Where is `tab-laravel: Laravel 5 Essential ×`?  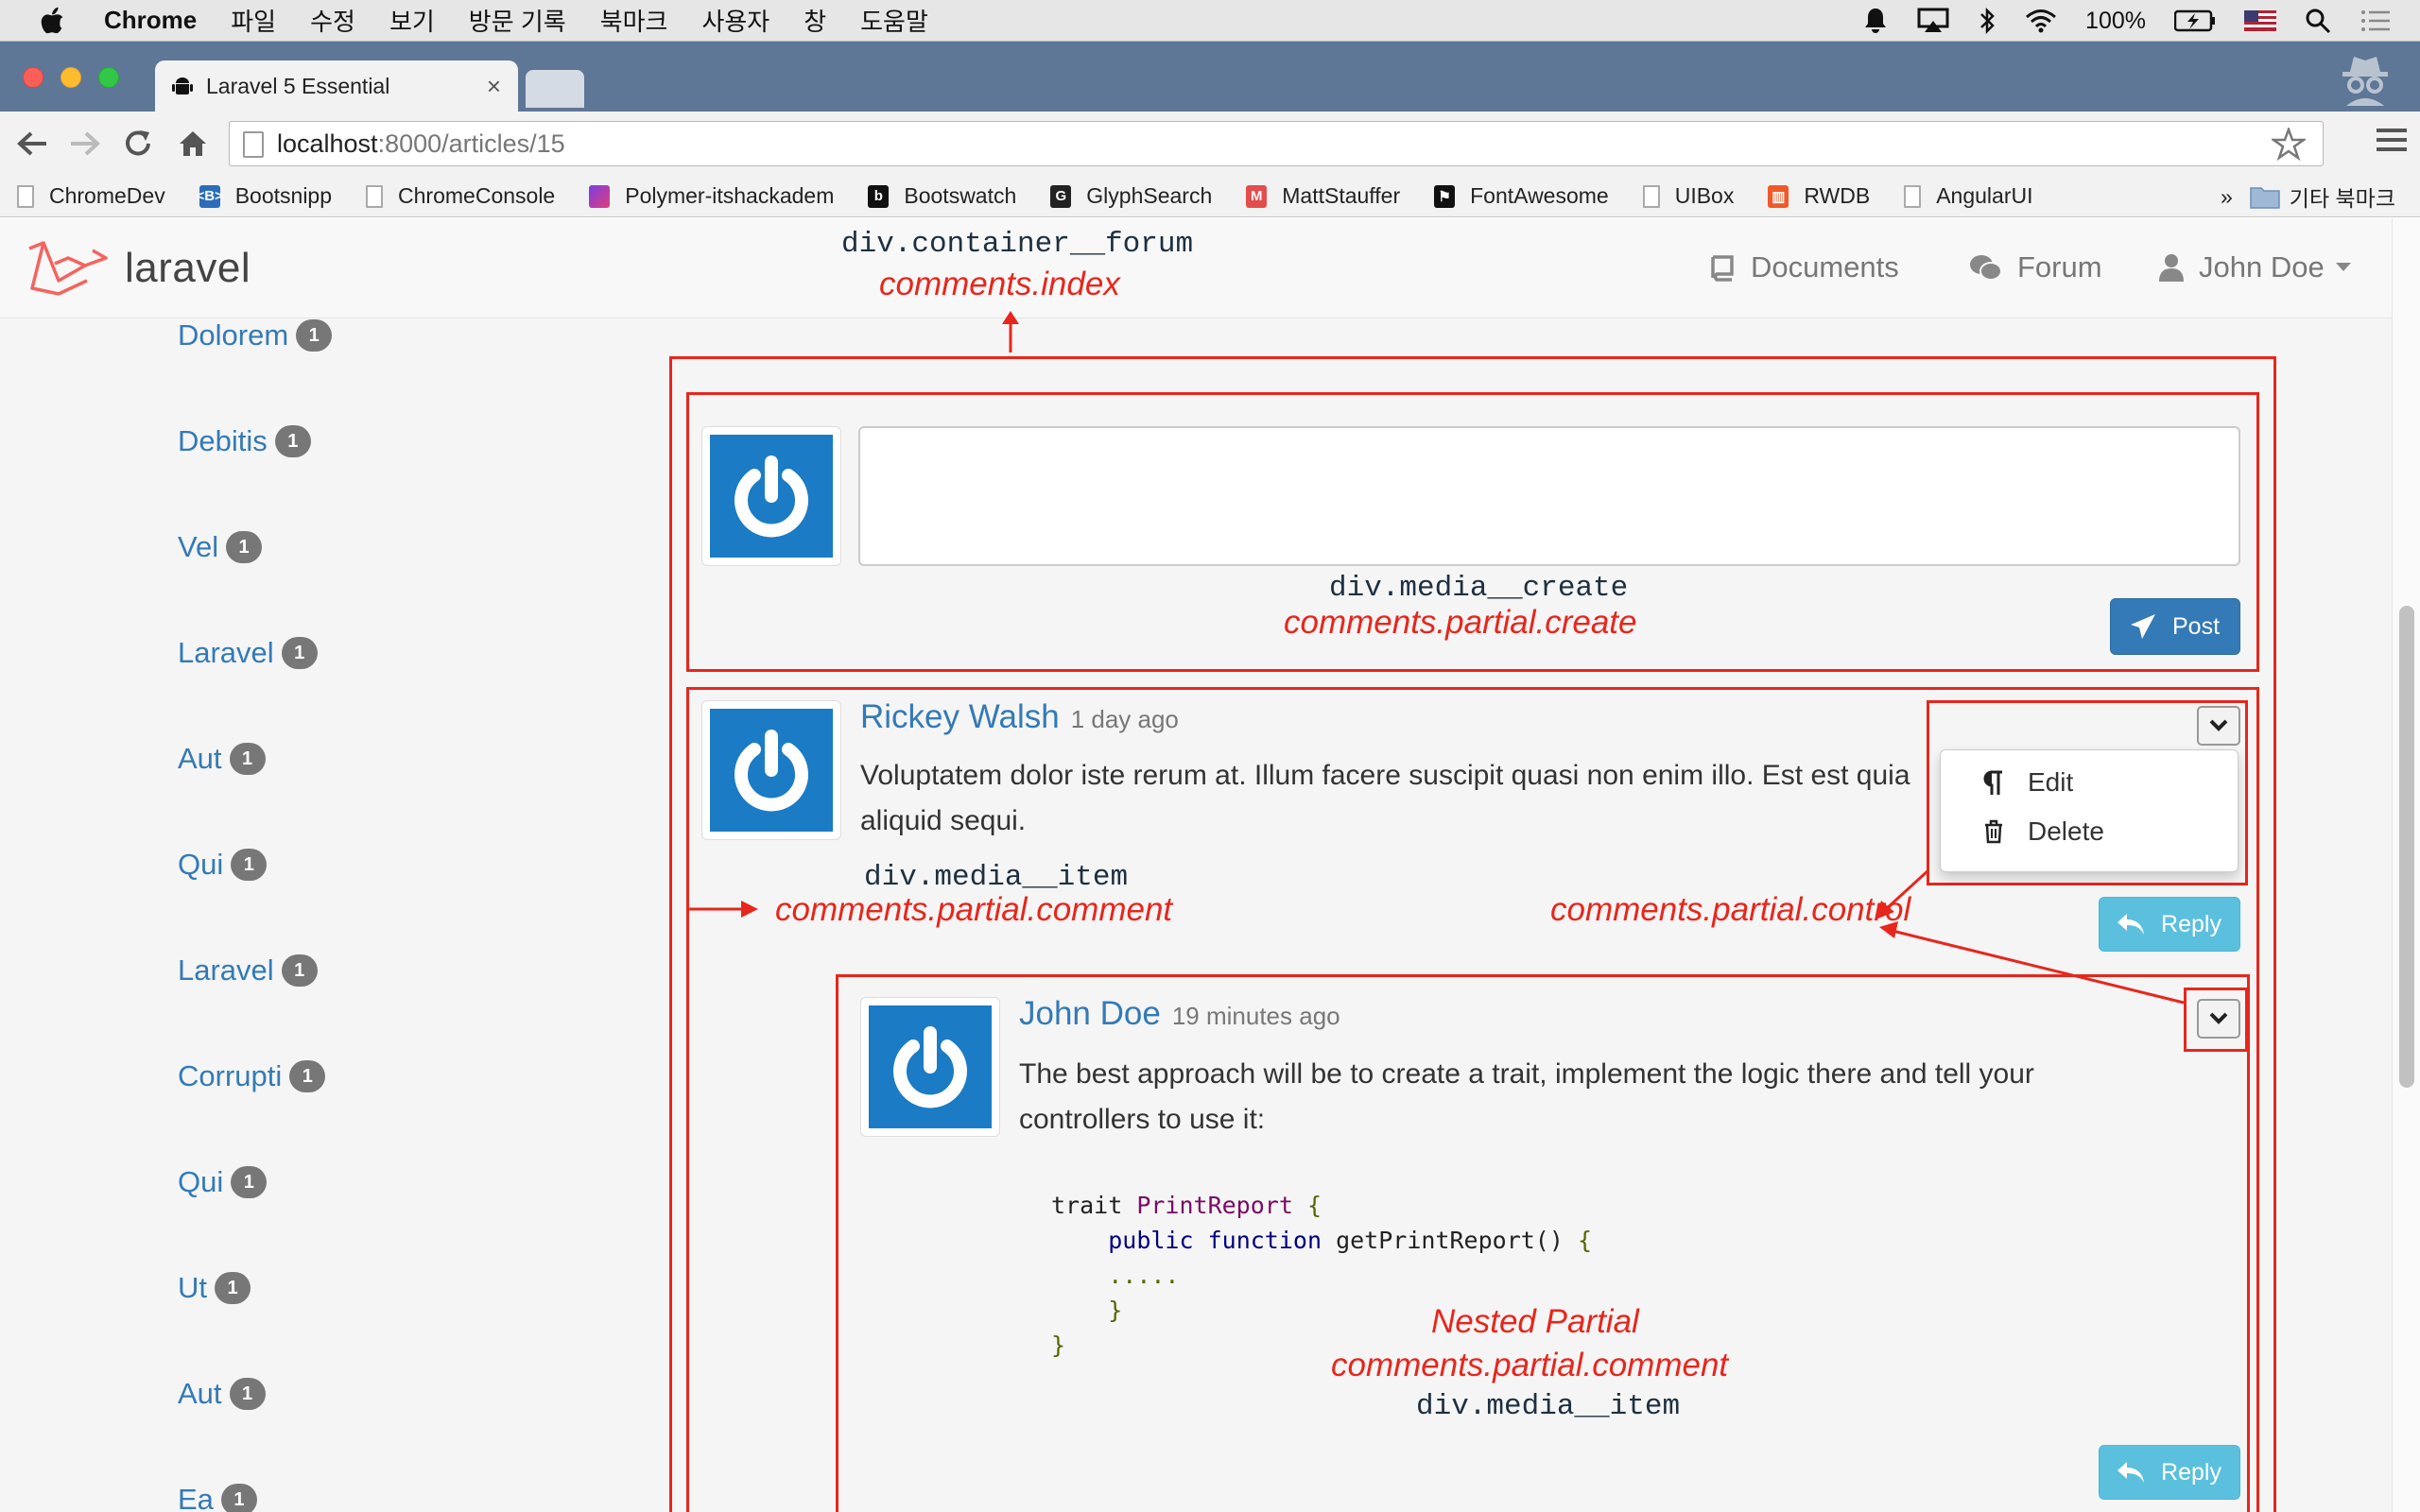 tab-laravel: Laravel 5 Essential × is located at coordinates (336, 86).